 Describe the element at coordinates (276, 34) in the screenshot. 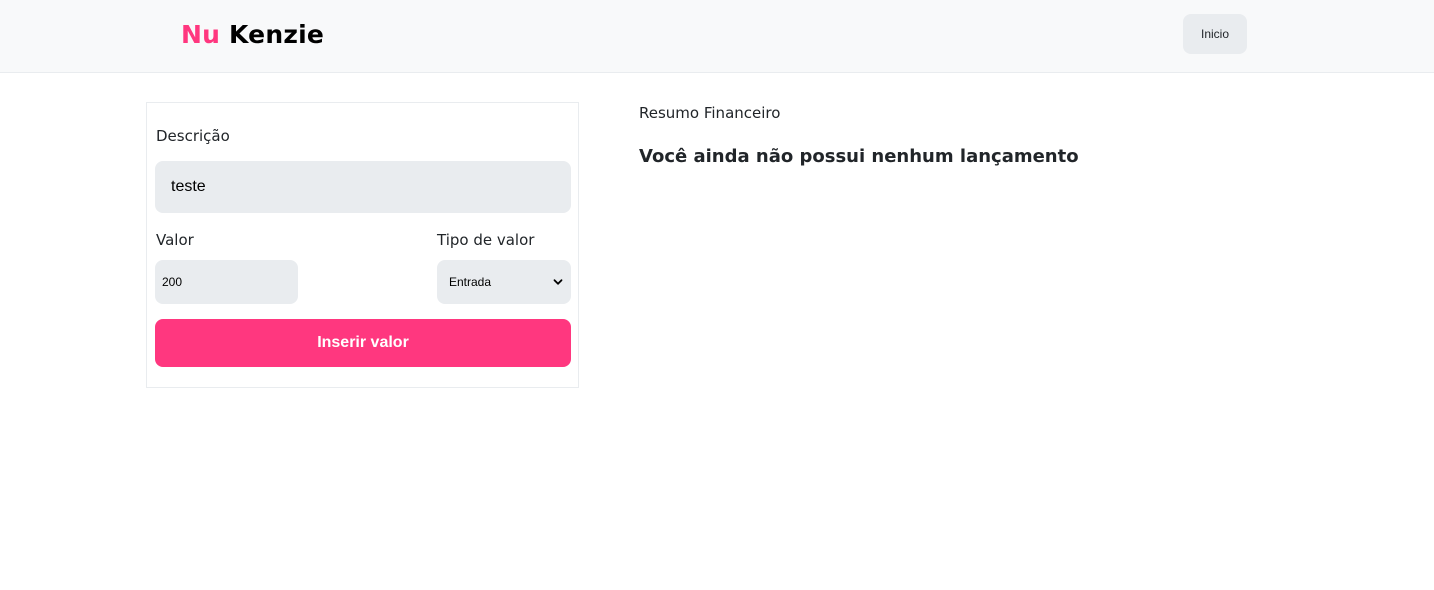

I see `logo-kenzie: Kenzie` at that location.